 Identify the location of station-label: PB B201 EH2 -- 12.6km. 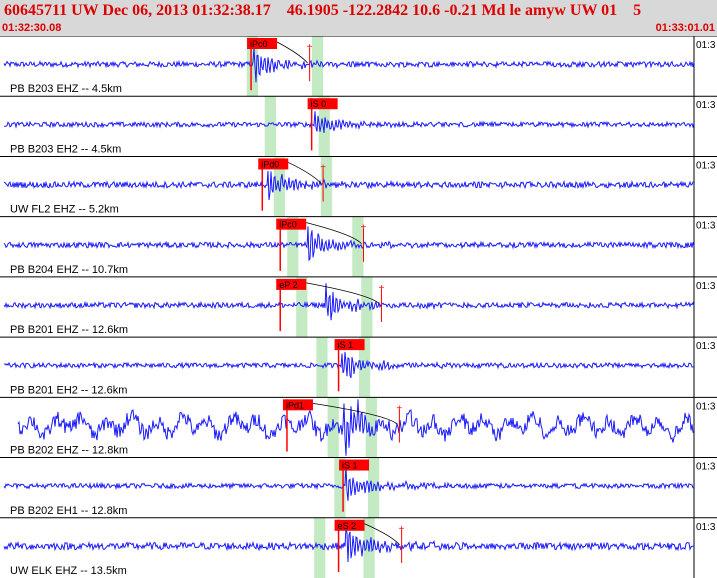
(68, 390).